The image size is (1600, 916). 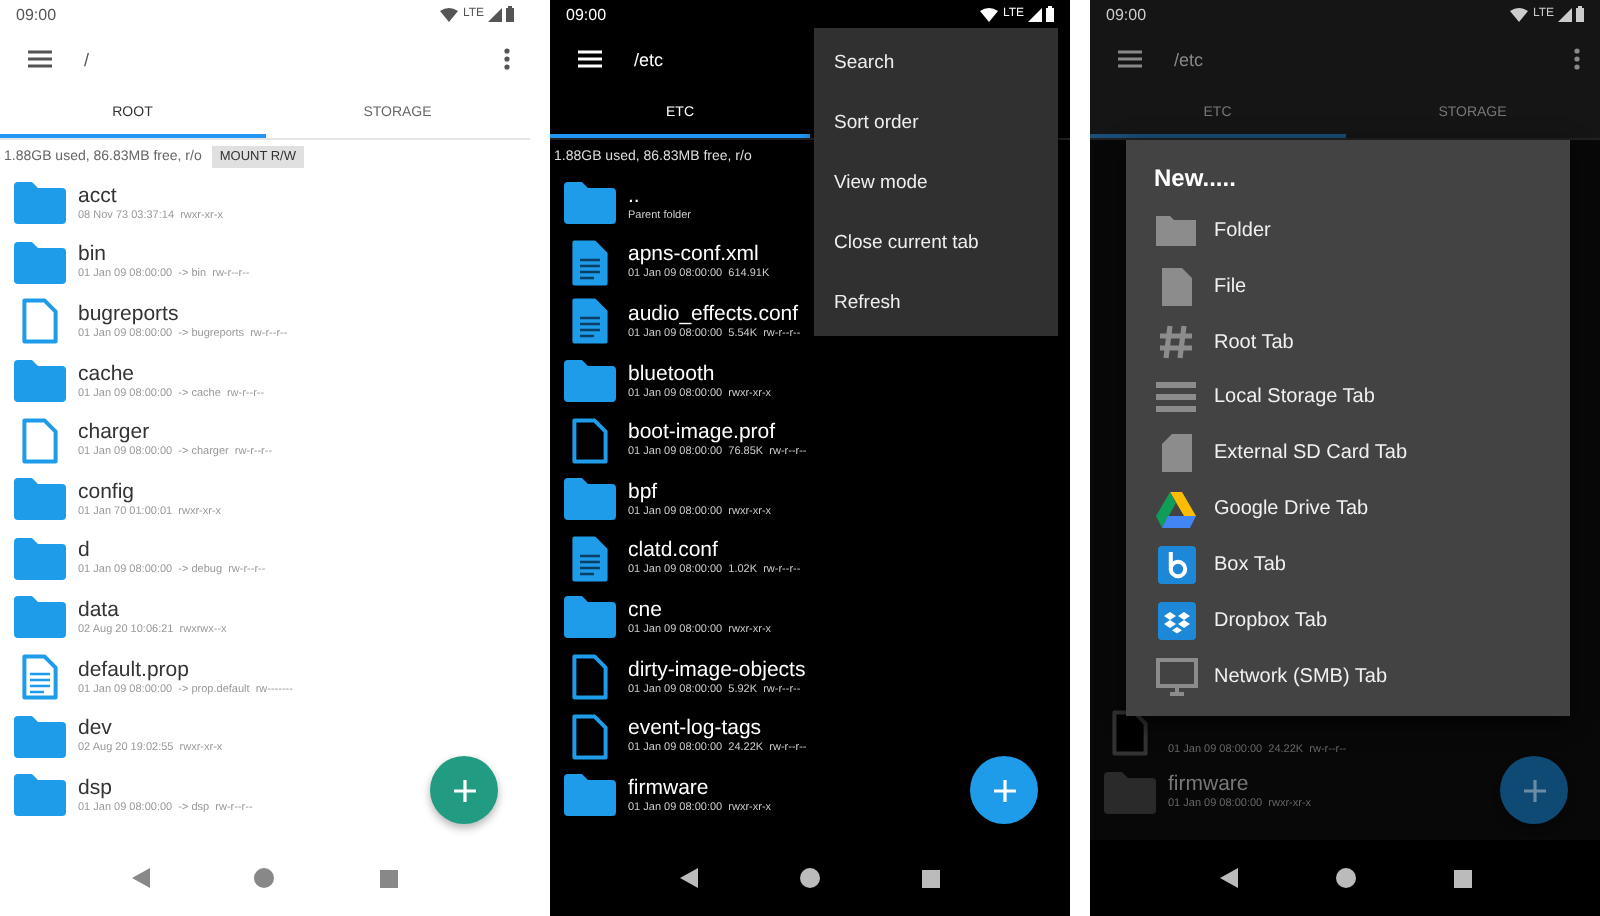 I want to click on file-name: cne, so click(x=646, y=609).